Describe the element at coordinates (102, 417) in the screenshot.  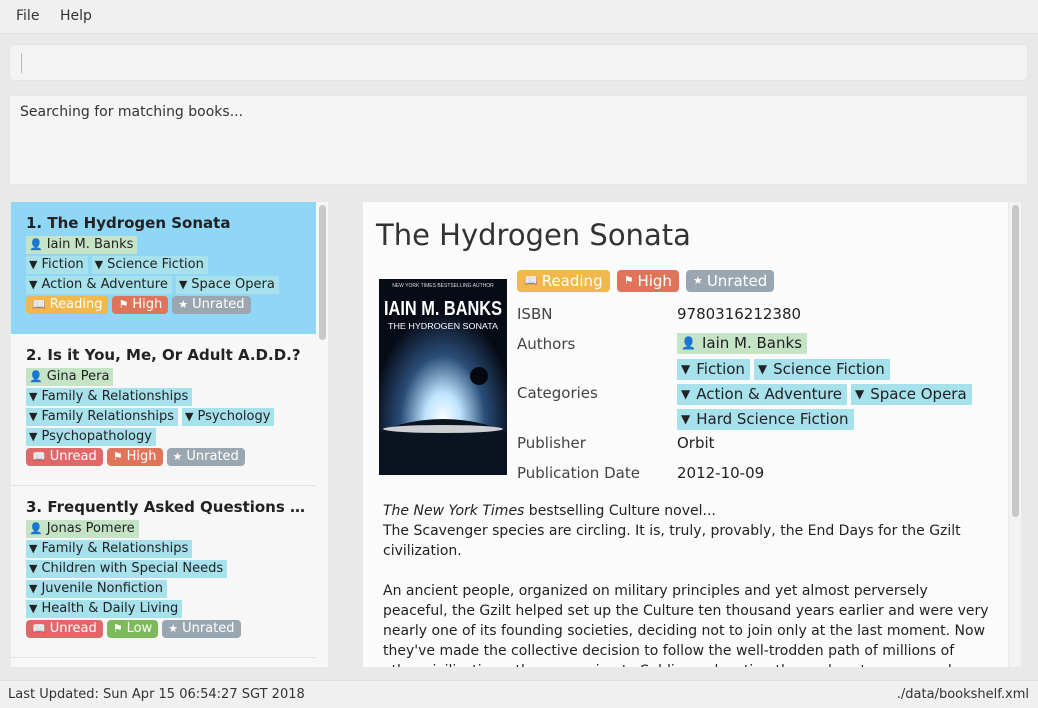
I see `category-tag: ▼ Family Relationships` at that location.